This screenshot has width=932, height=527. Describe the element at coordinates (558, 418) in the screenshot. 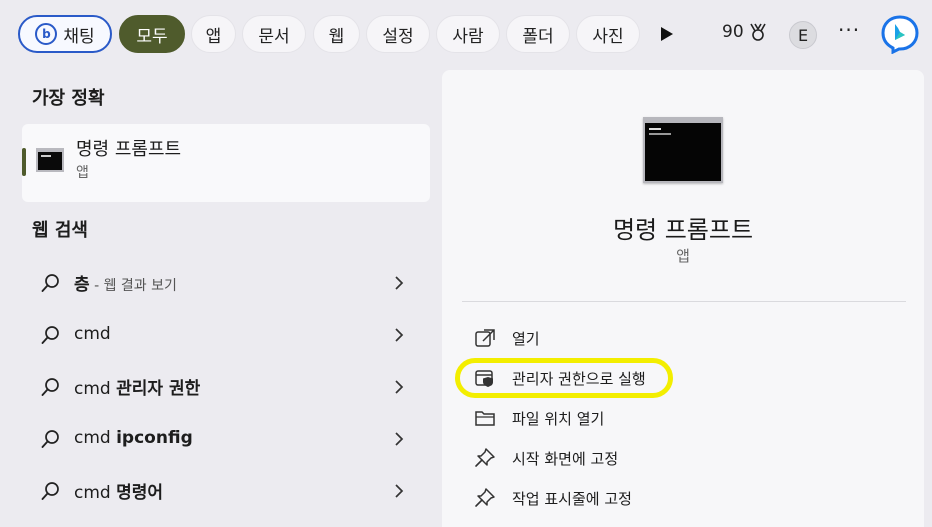

I see `action-open-file-location-label: 파일 위치 열기` at that location.